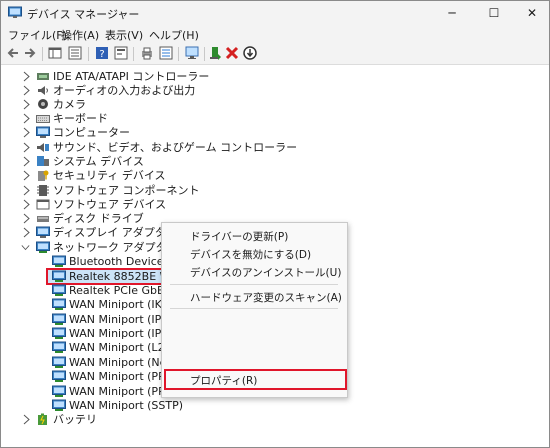  What do you see at coordinates (232, 53) in the screenshot?
I see `uninstall-device-icon` at bounding box center [232, 53].